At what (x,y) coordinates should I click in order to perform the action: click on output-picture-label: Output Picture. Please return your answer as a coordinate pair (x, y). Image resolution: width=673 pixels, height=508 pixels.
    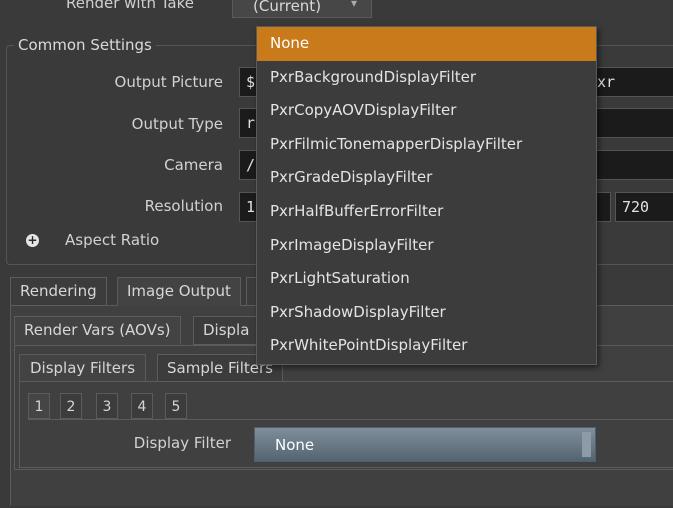
    Looking at the image, I should click on (168, 82).